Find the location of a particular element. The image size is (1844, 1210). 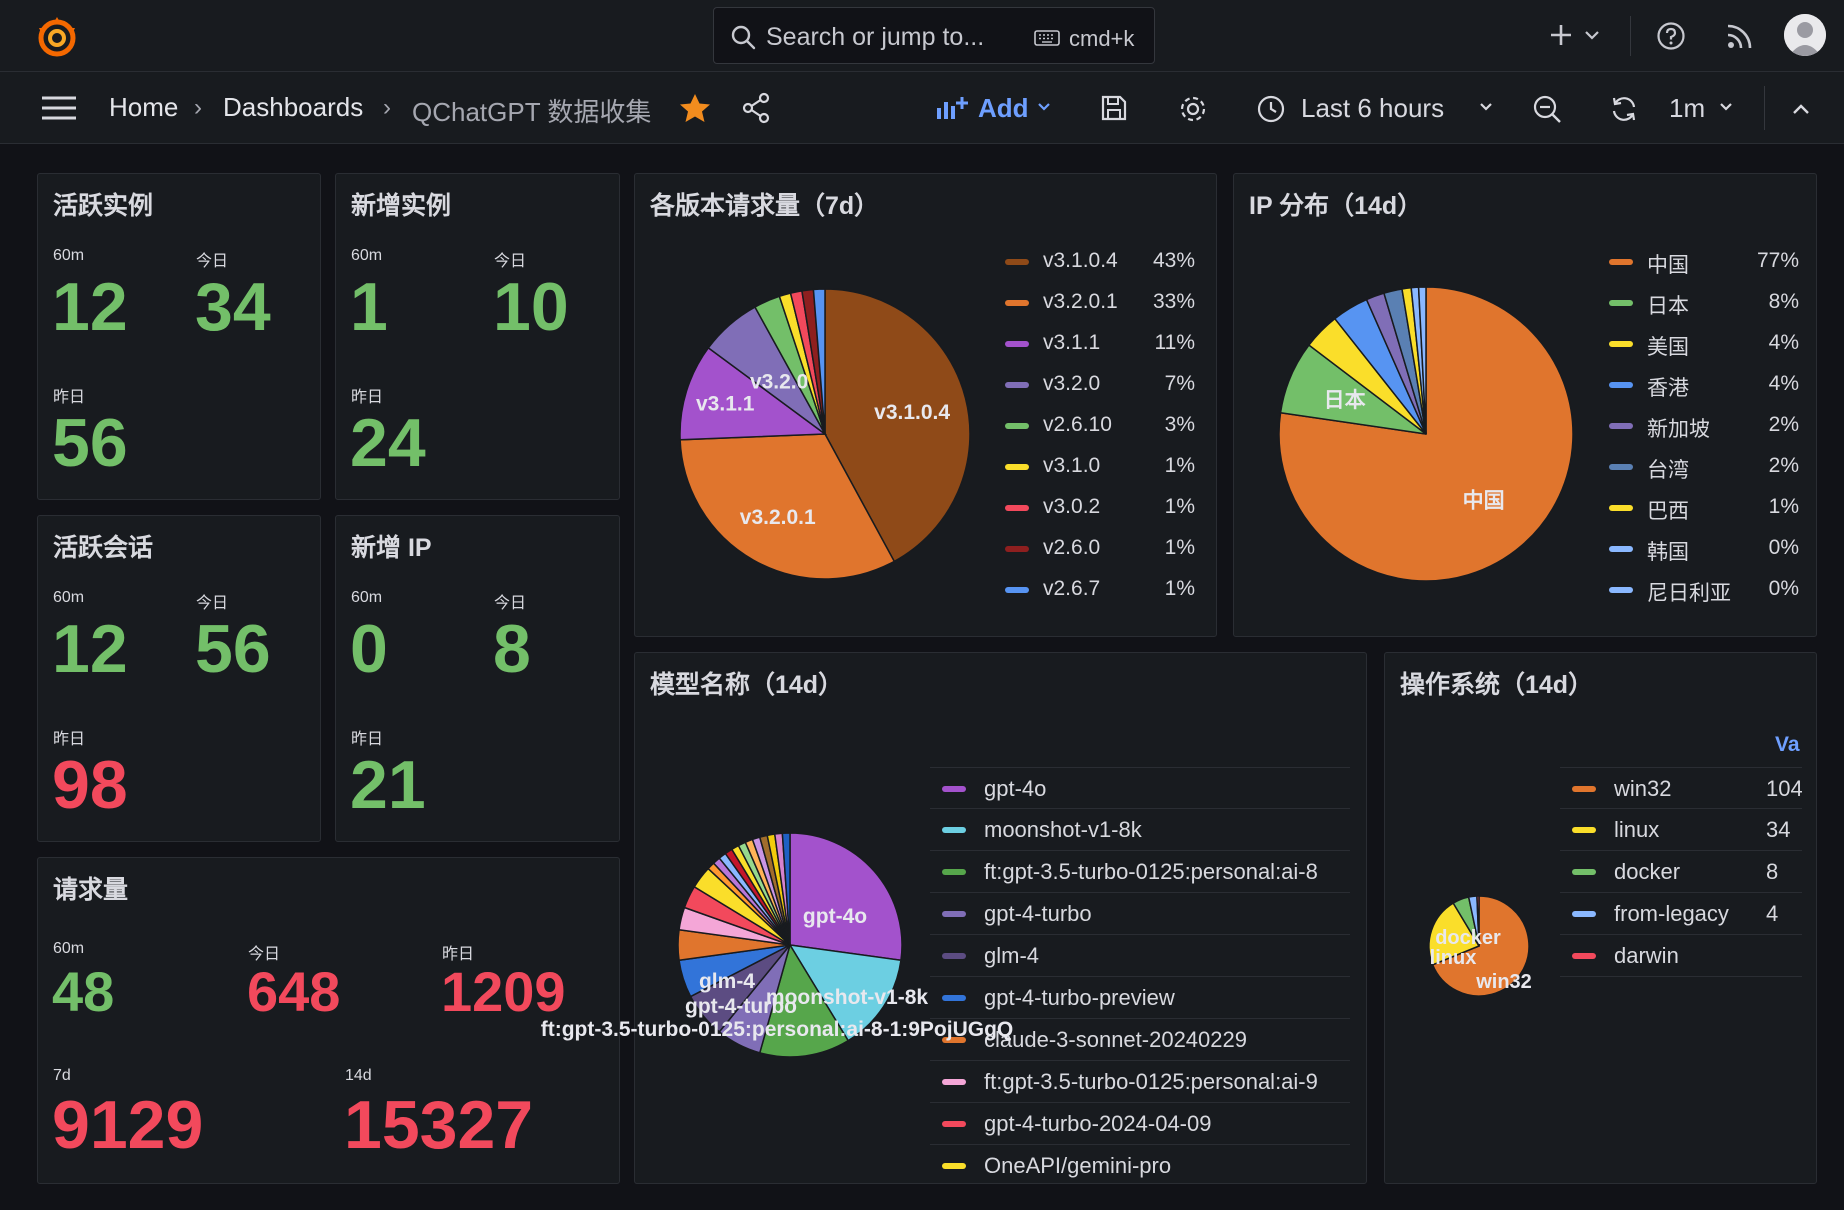

star-icon is located at coordinates (695, 108).